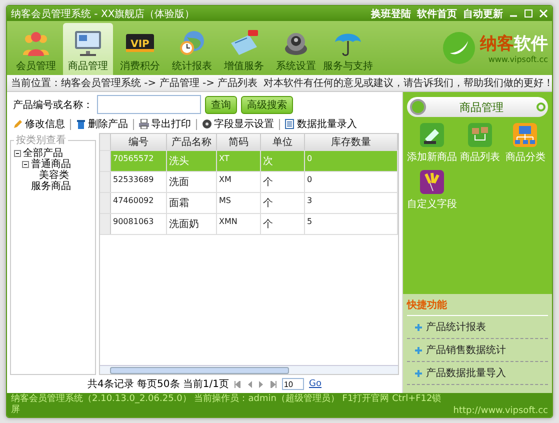 This screenshot has width=559, height=423. Describe the element at coordinates (480, 135) in the screenshot. I see `boxes-icon` at that location.